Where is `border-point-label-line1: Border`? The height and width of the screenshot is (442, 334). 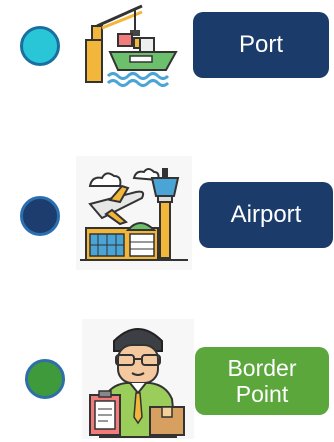
border-point-label-line1: Border is located at coordinates (262, 367).